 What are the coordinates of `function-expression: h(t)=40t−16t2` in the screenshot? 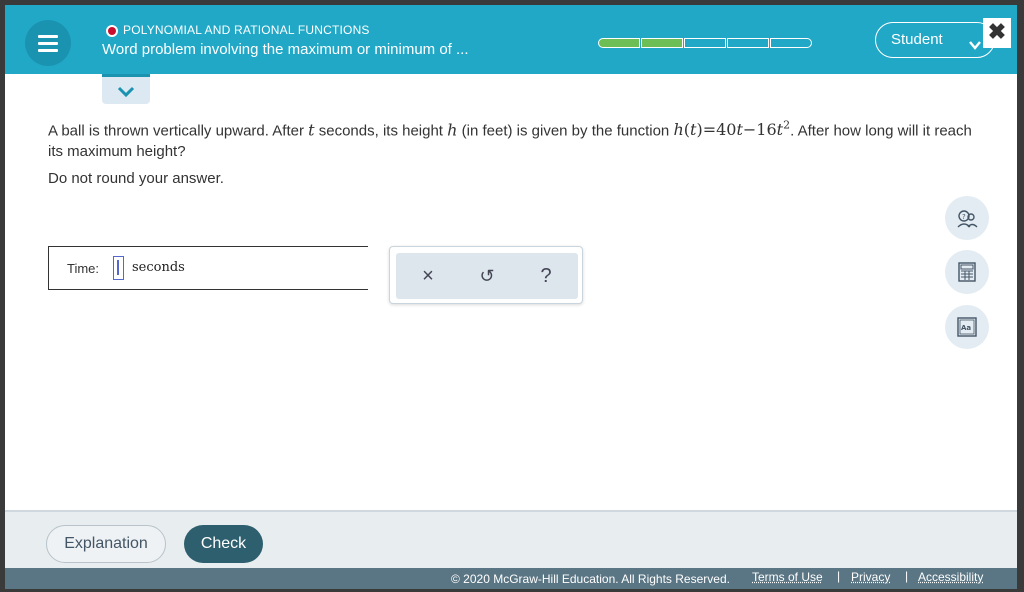 It's located at (732, 129).